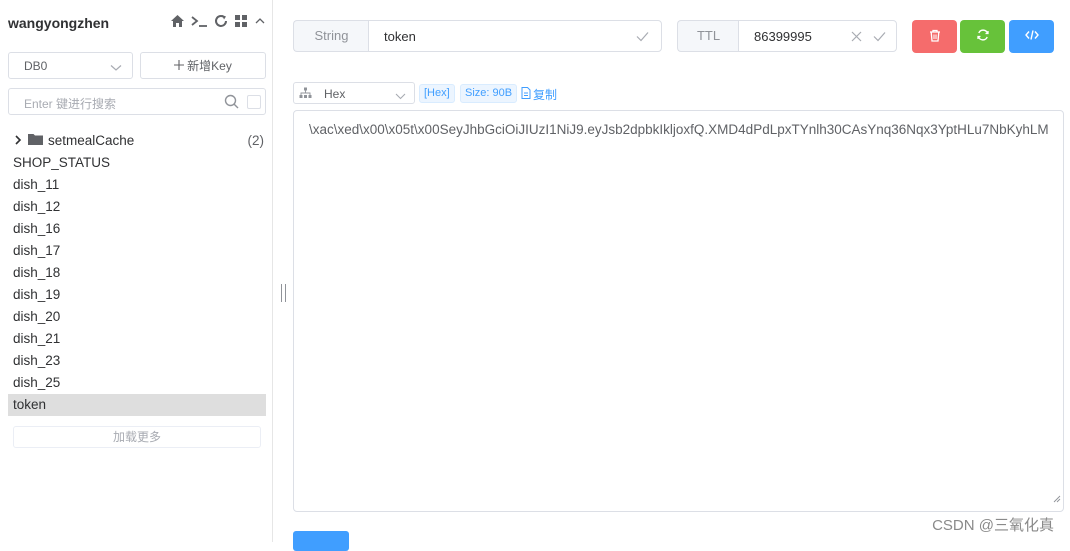  What do you see at coordinates (137, 361) in the screenshot?
I see `key-item: dish_23` at bounding box center [137, 361].